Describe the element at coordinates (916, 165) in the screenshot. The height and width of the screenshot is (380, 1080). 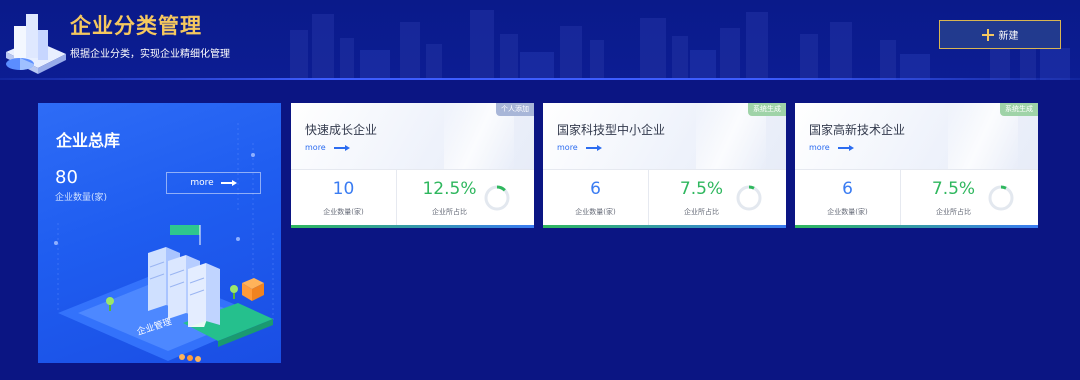
I see `category-card: 系统生成 国家高新技术企业 more 6 企业数量(家) 7.5% 企业所占比` at that location.